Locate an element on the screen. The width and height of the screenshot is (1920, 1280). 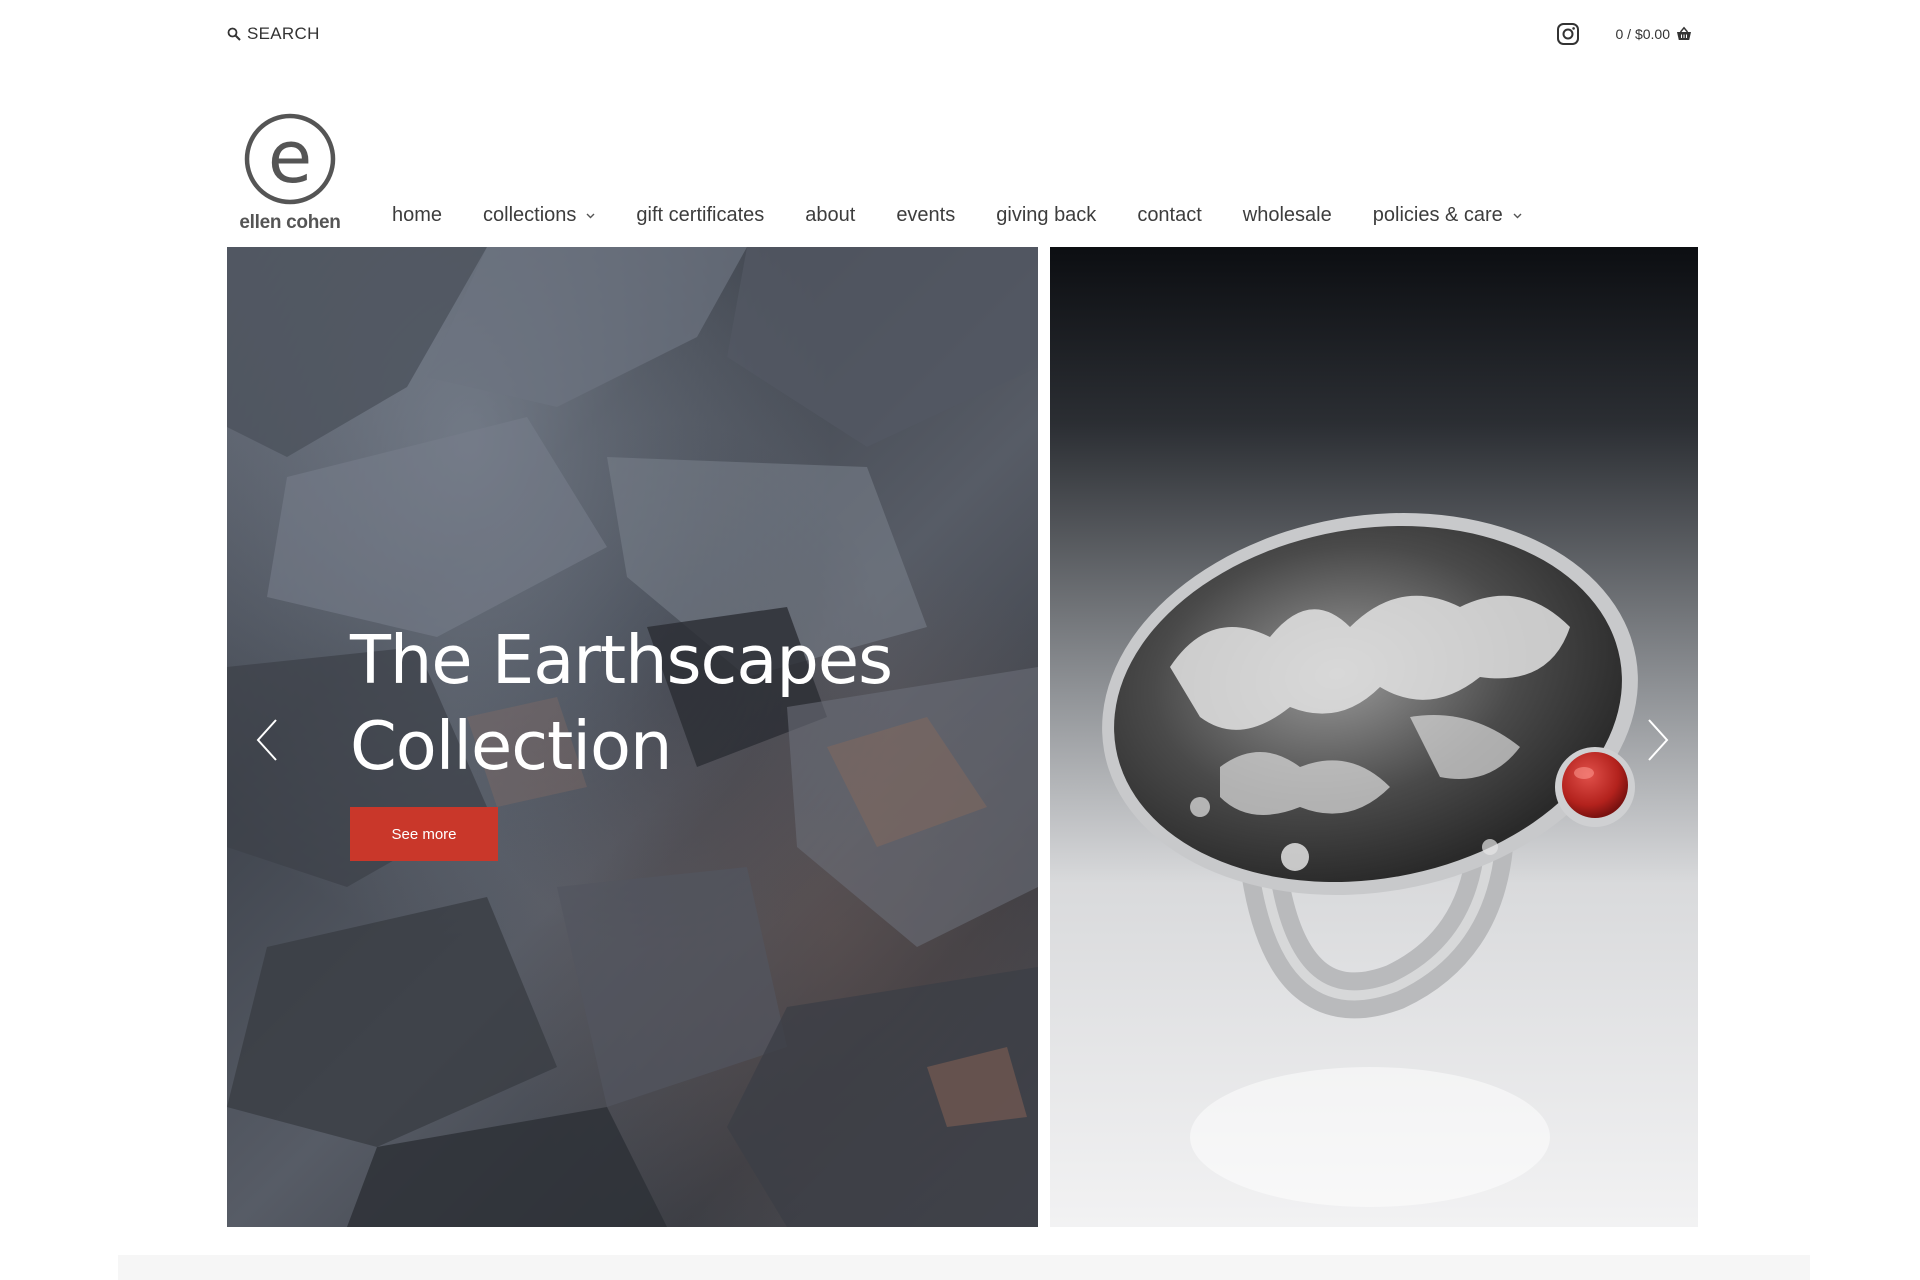
nav-item-label: events is located at coordinates (926, 215).